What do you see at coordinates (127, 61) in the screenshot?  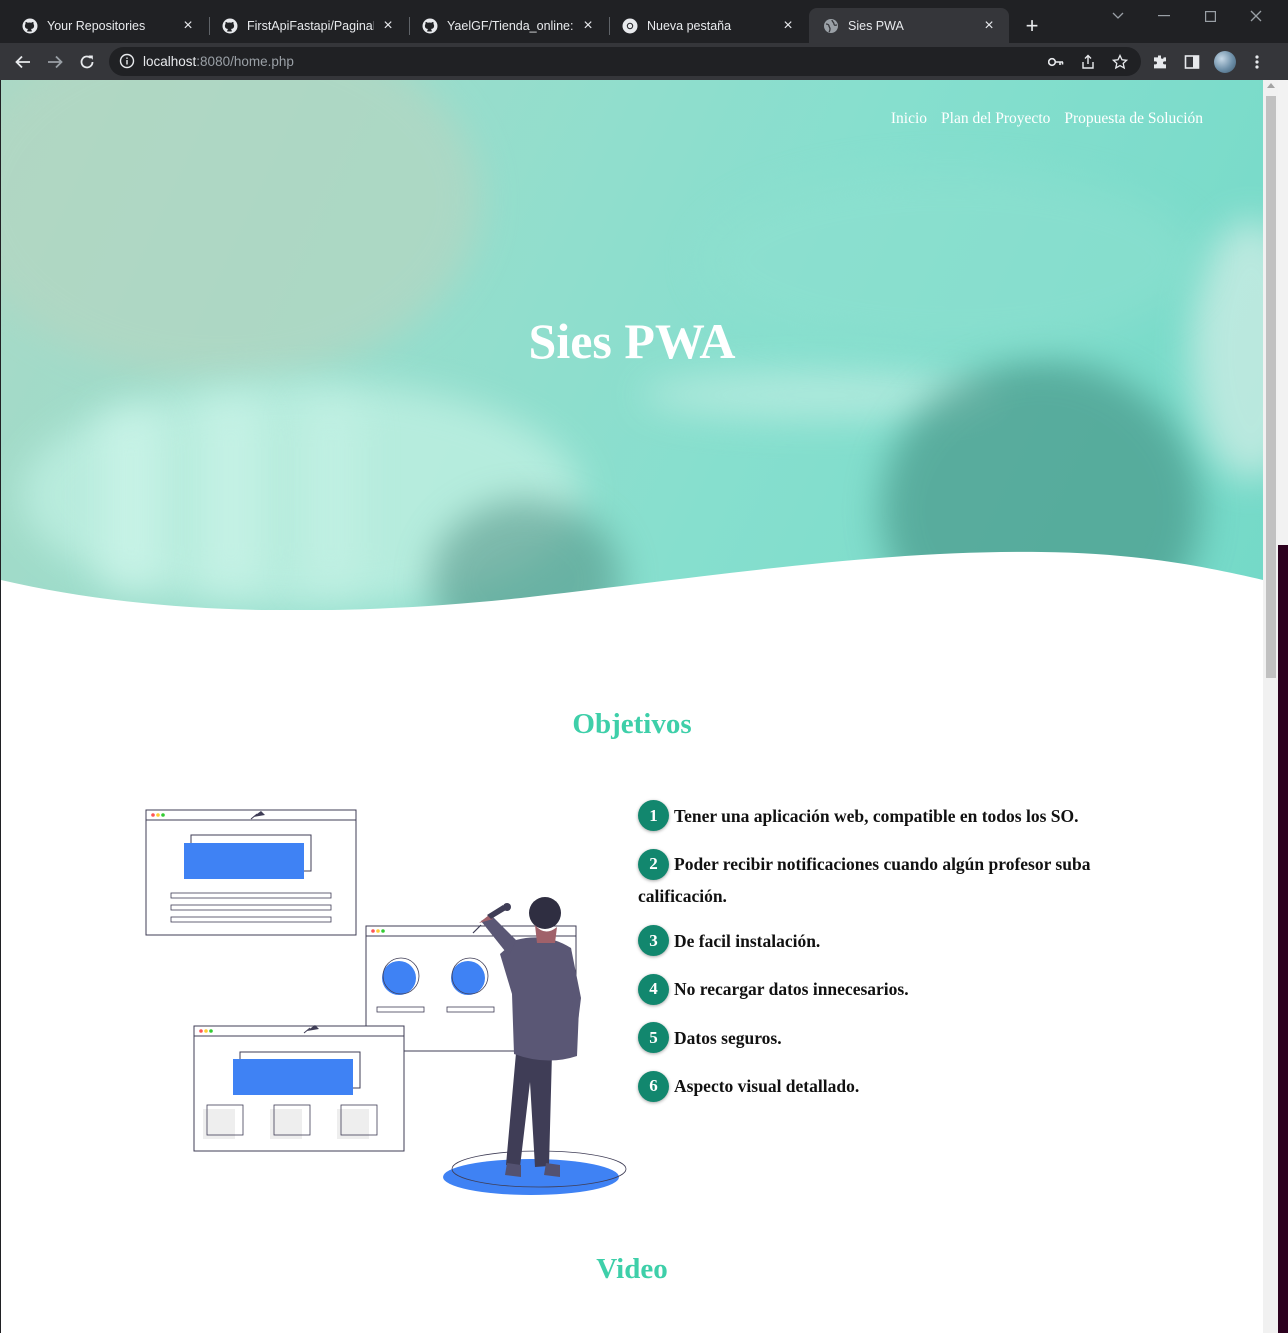 I see `info-icon` at bounding box center [127, 61].